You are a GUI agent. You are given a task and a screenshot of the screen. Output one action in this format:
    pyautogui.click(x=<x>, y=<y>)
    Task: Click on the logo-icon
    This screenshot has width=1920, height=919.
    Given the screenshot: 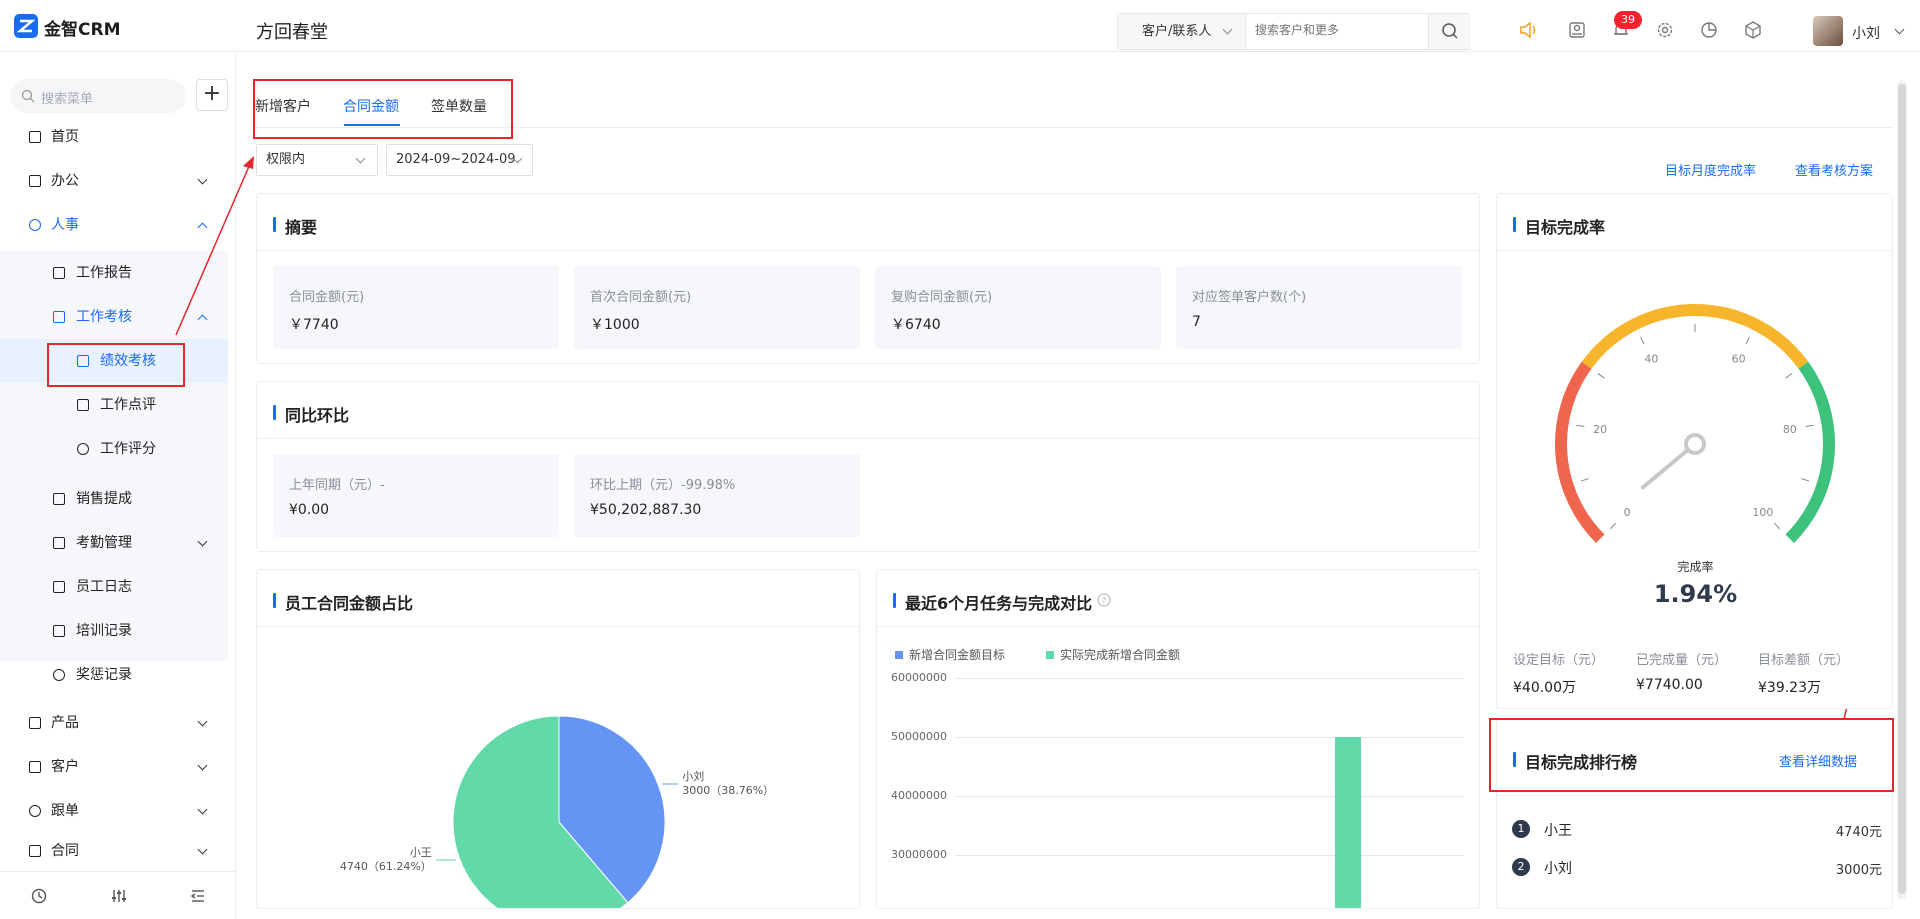 What is the action you would take?
    pyautogui.click(x=26, y=26)
    